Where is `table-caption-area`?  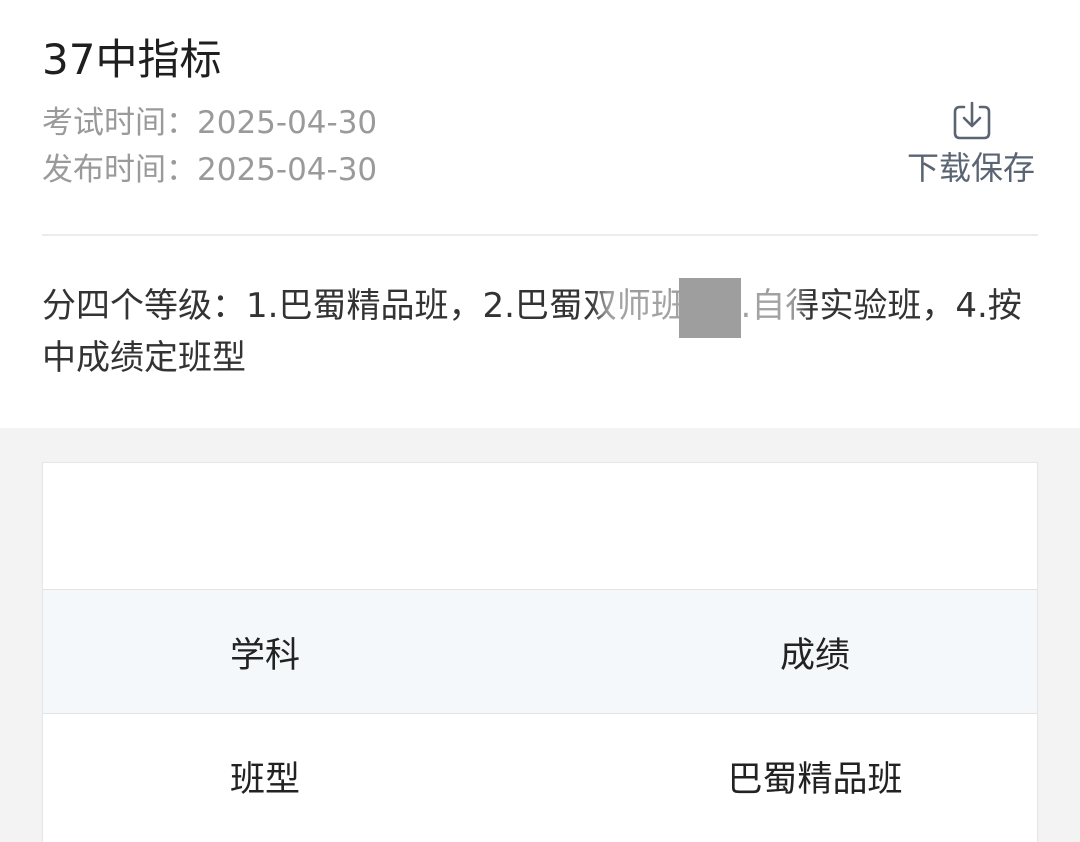 table-caption-area is located at coordinates (540, 526).